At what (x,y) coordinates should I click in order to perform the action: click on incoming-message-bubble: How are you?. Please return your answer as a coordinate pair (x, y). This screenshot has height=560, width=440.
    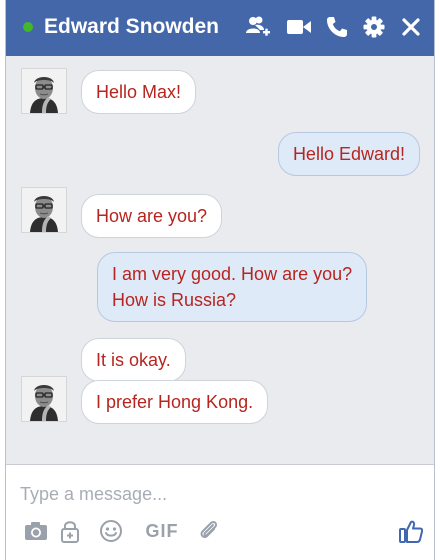
    Looking at the image, I should click on (152, 216).